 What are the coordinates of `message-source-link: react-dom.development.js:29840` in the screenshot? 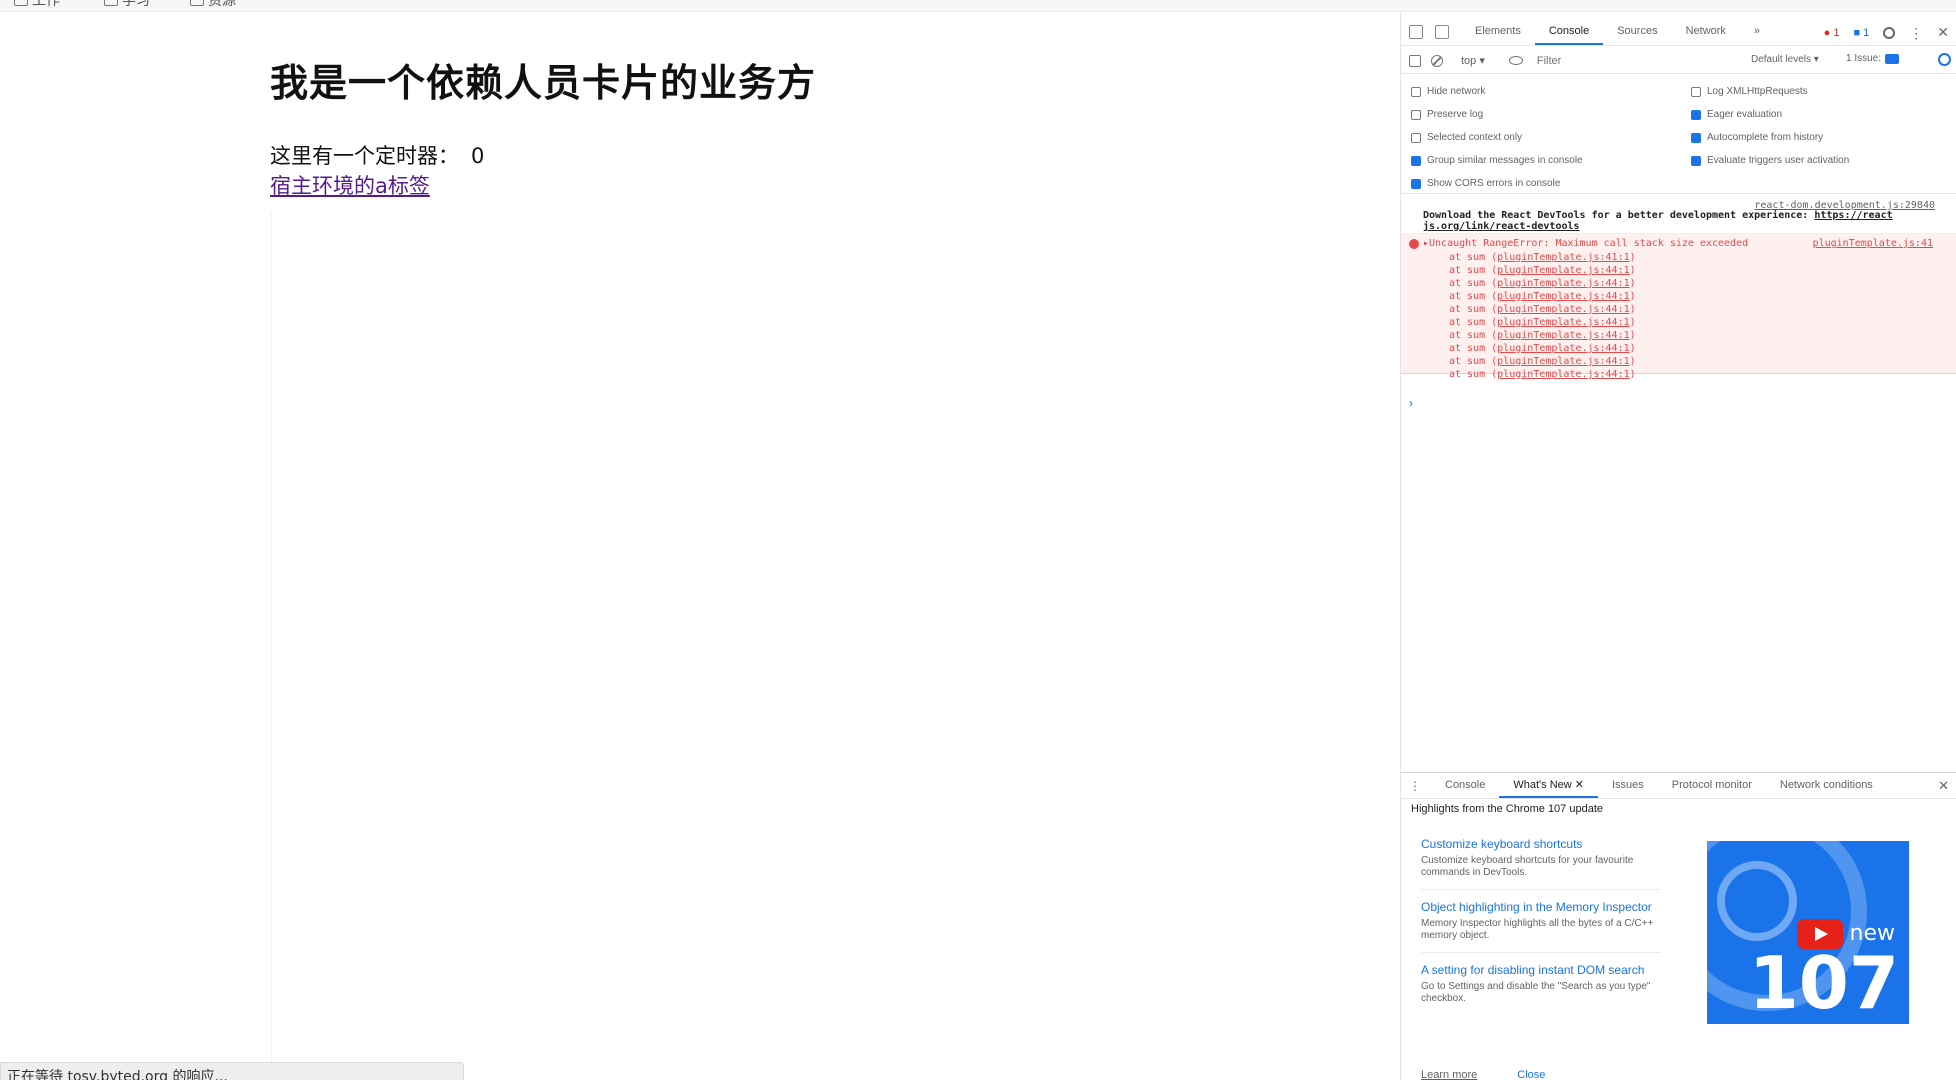 It's located at (1844, 205).